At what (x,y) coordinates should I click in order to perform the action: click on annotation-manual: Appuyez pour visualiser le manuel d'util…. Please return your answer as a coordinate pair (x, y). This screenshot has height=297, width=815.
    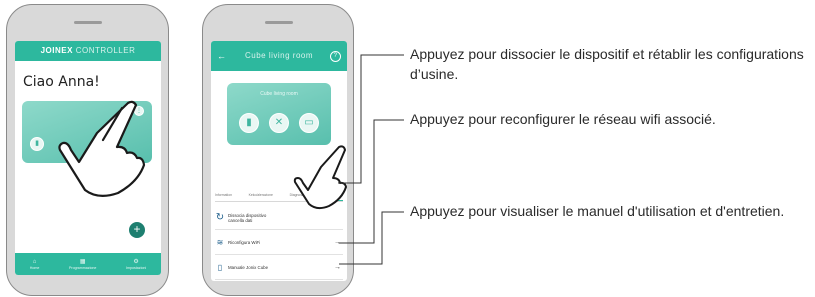
    Looking at the image, I should click on (597, 211).